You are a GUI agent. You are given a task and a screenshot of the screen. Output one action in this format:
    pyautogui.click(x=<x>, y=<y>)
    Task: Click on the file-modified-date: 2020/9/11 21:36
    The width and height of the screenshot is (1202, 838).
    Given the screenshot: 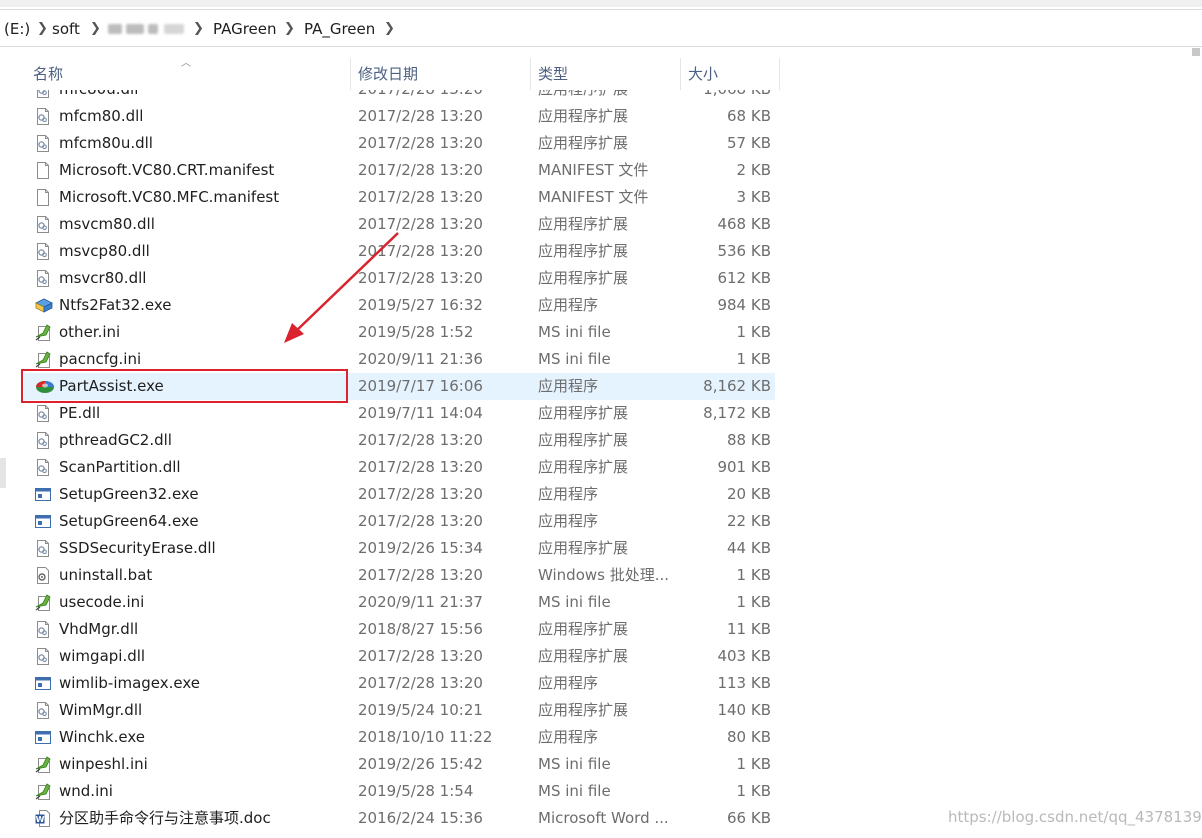 What is the action you would take?
    pyautogui.click(x=420, y=359)
    